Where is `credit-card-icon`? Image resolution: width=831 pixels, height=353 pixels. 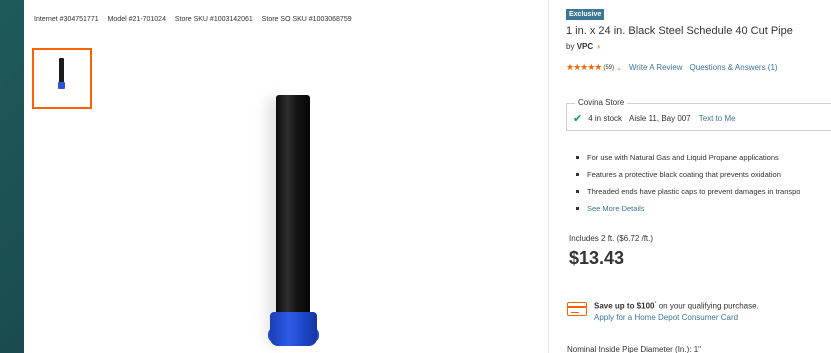
credit-card-icon is located at coordinates (577, 309).